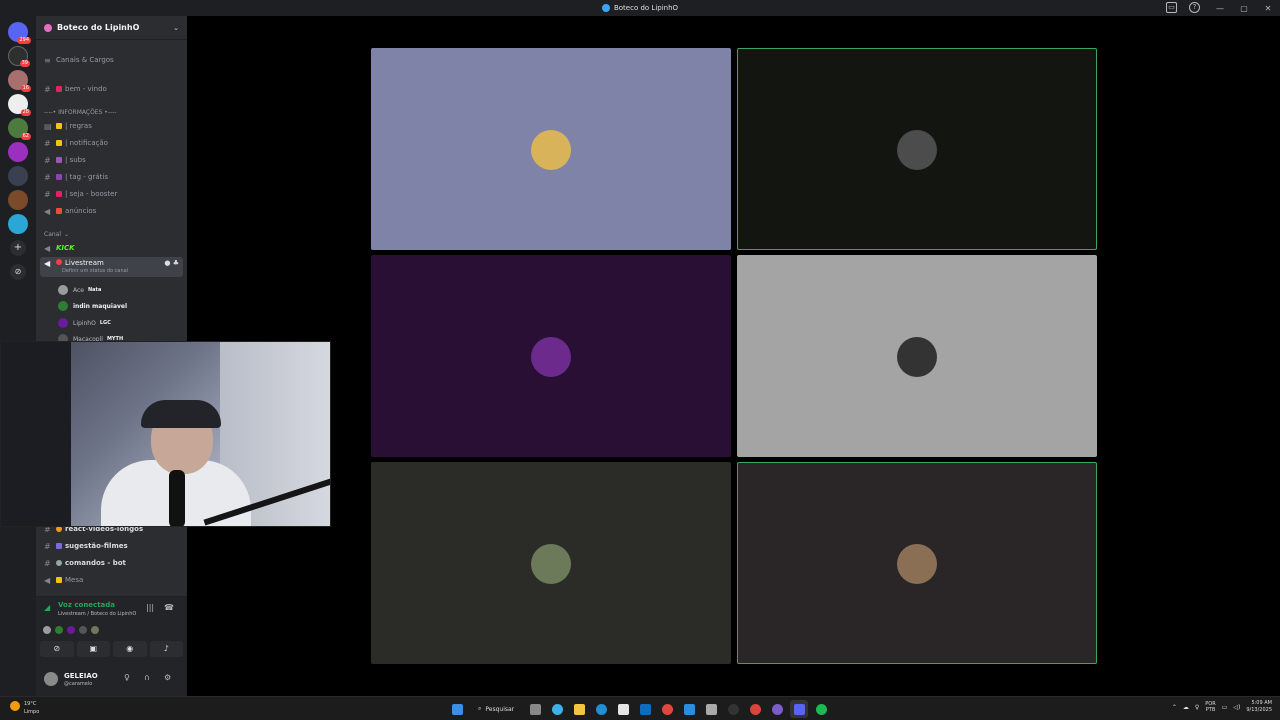  I want to click on obs-icon, so click(733, 709).